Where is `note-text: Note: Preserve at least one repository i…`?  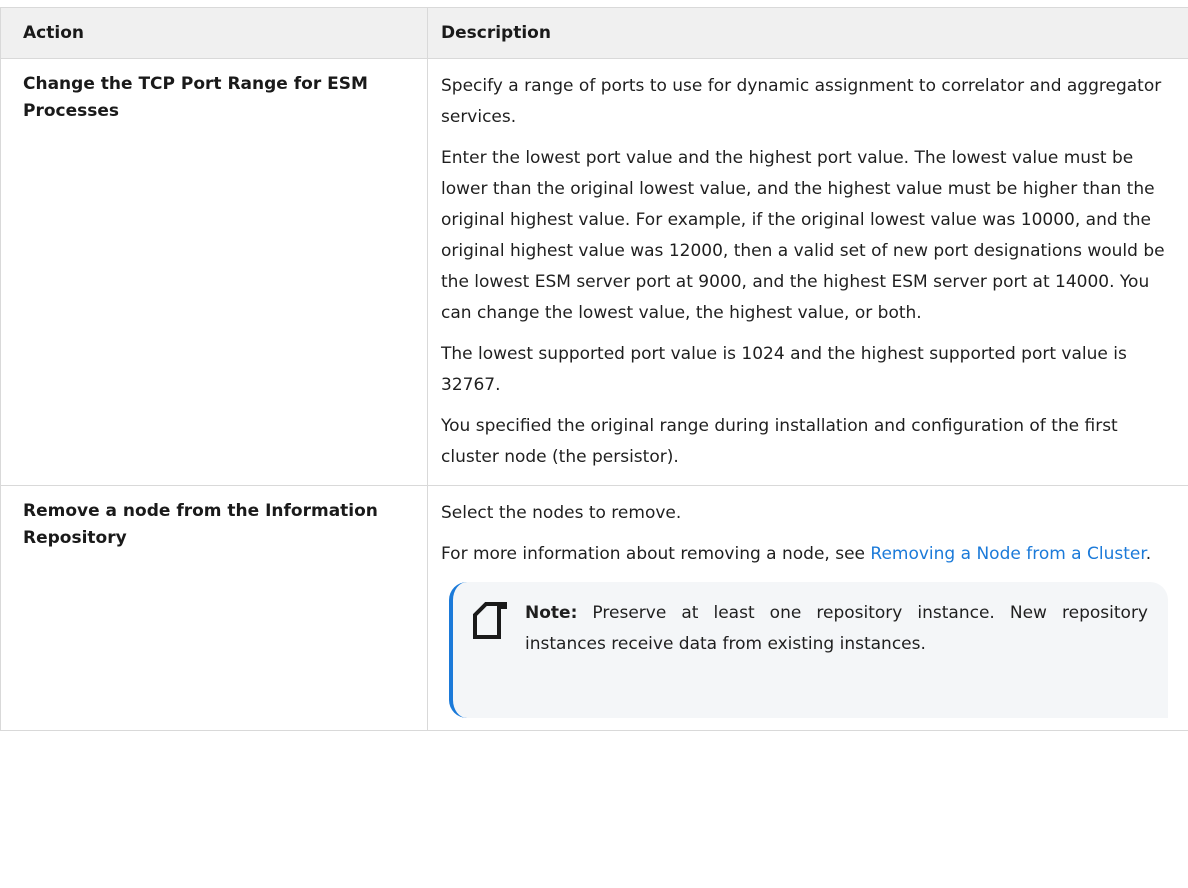
note-text: Note: Preserve at least one repository i… is located at coordinates (836, 629).